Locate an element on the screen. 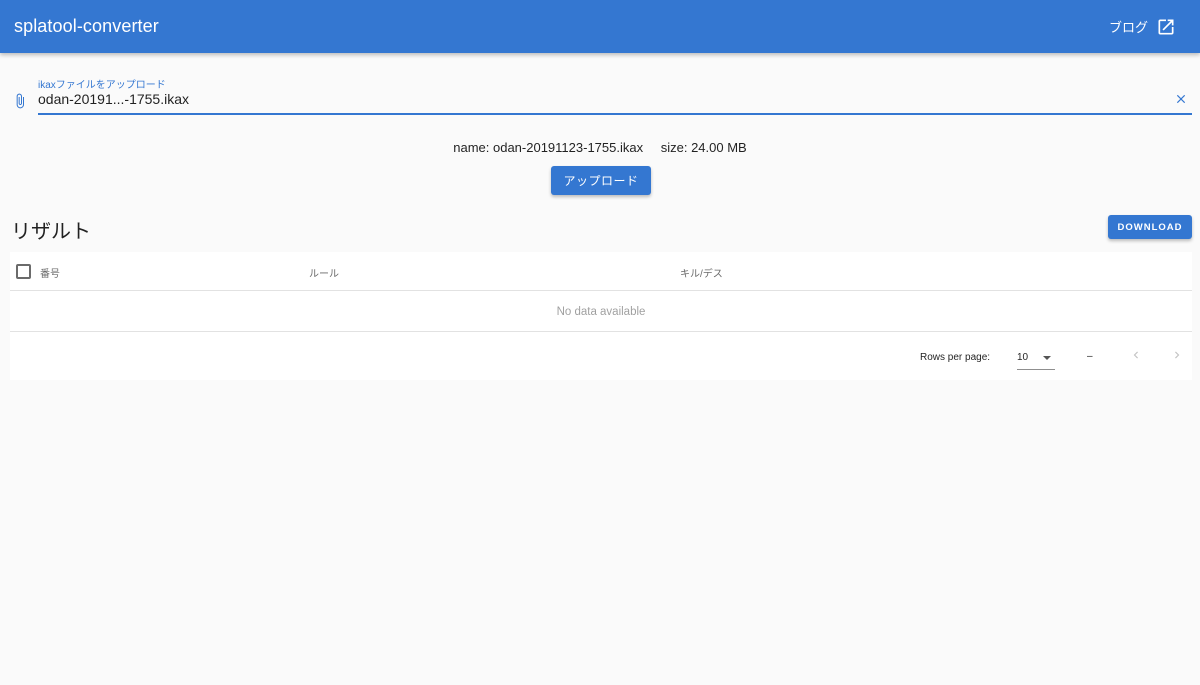  file-name-text: name: odan-20191123-1755.ikax is located at coordinates (548, 147).